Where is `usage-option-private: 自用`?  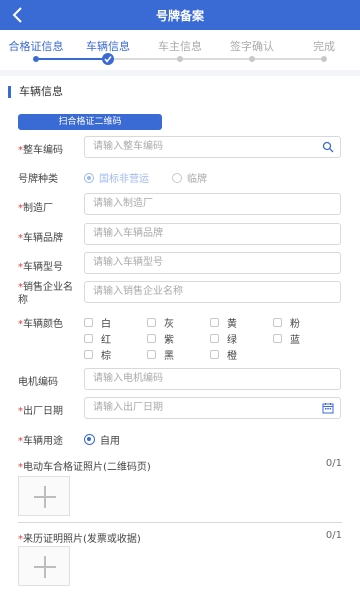 usage-option-private: 自用 is located at coordinates (102, 439).